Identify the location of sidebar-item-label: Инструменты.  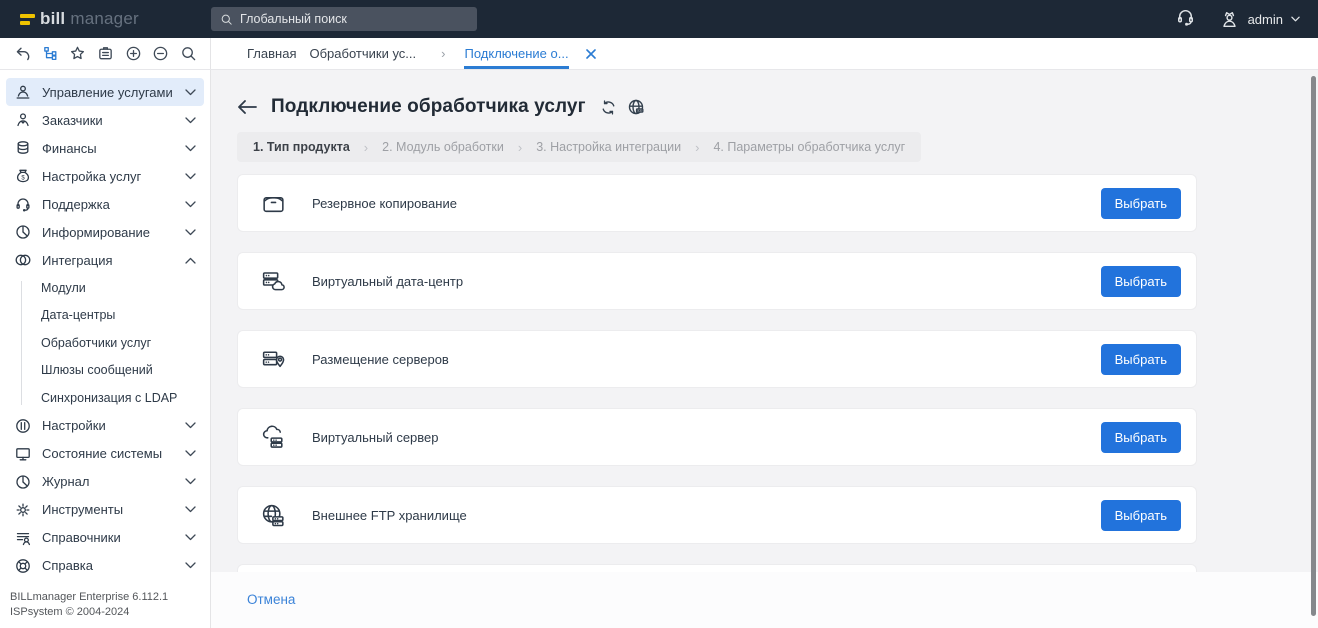
(83, 509).